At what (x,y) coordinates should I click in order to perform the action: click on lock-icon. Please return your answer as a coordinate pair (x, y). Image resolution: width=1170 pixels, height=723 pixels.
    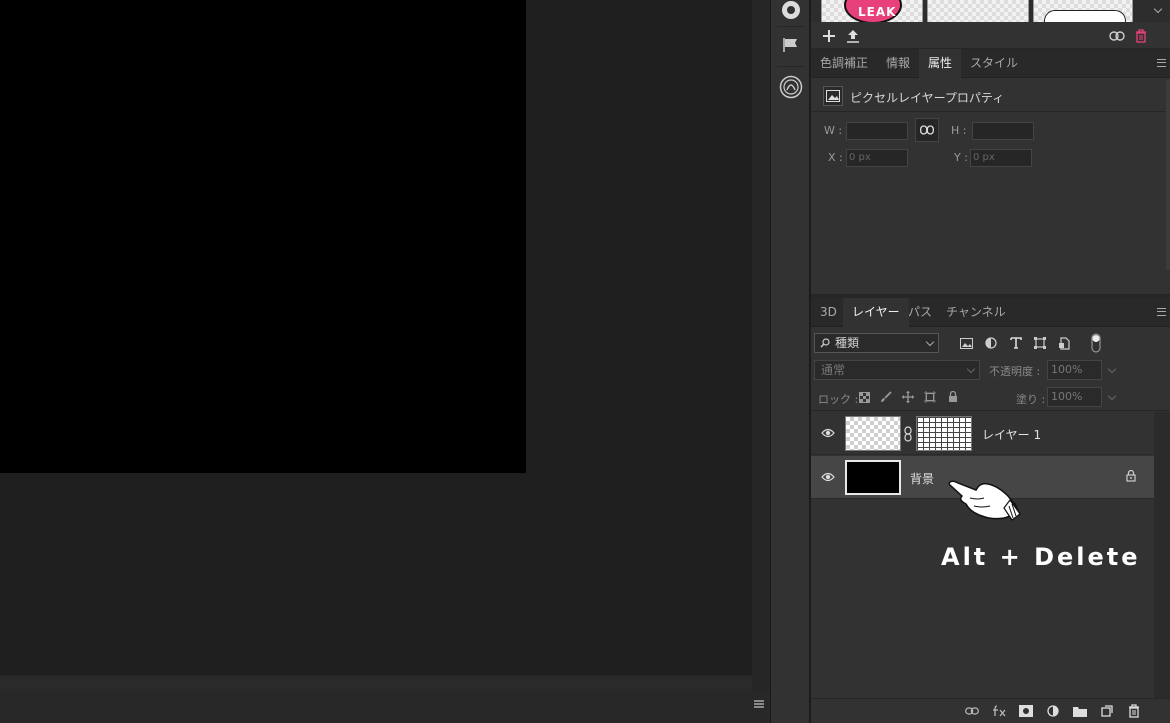
    Looking at the image, I should click on (1131, 477).